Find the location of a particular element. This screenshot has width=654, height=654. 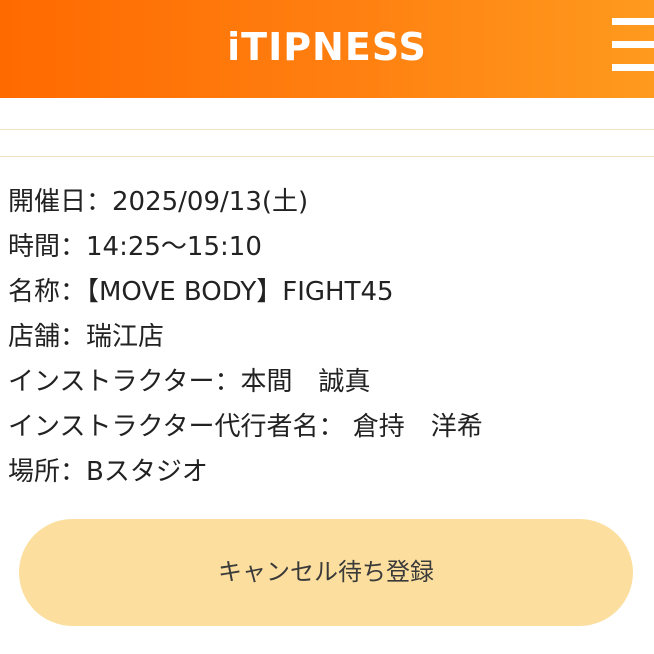

lesson-date: 開催日：2025/09/13(土) is located at coordinates (158, 202).